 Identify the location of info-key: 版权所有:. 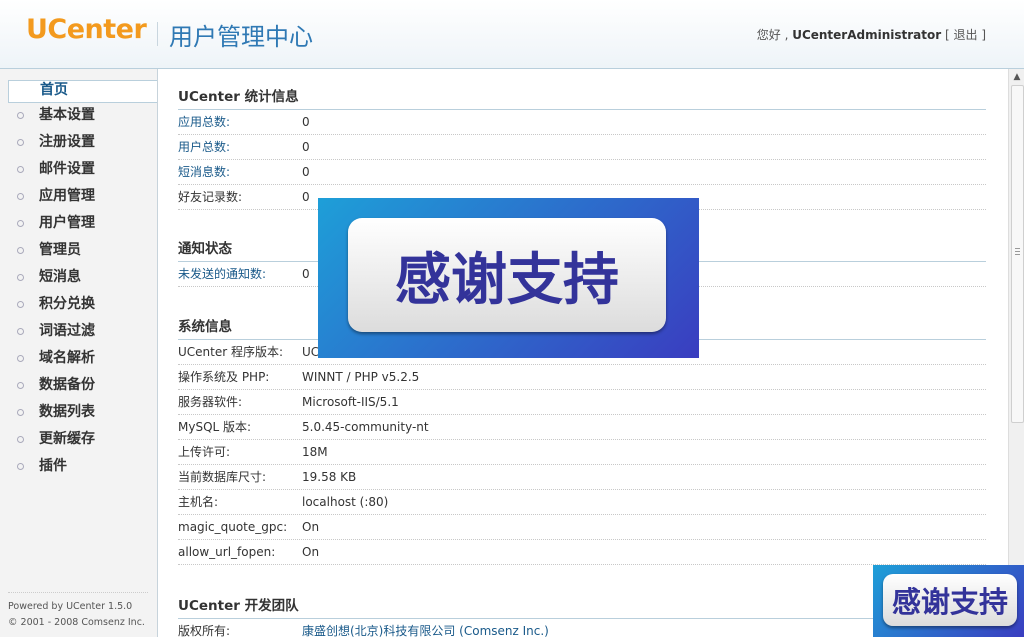
(204, 630).